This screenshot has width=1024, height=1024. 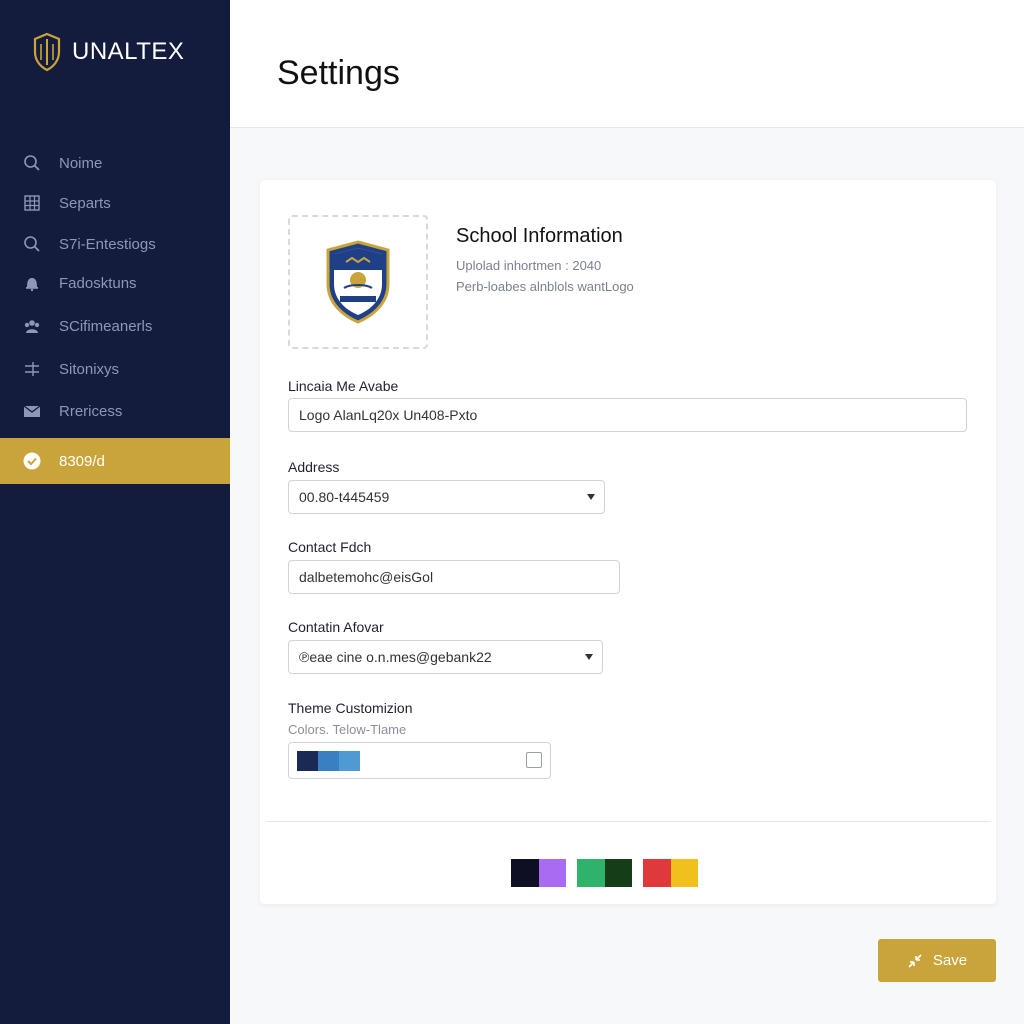 I want to click on sliders-icon, so click(x=32, y=369).